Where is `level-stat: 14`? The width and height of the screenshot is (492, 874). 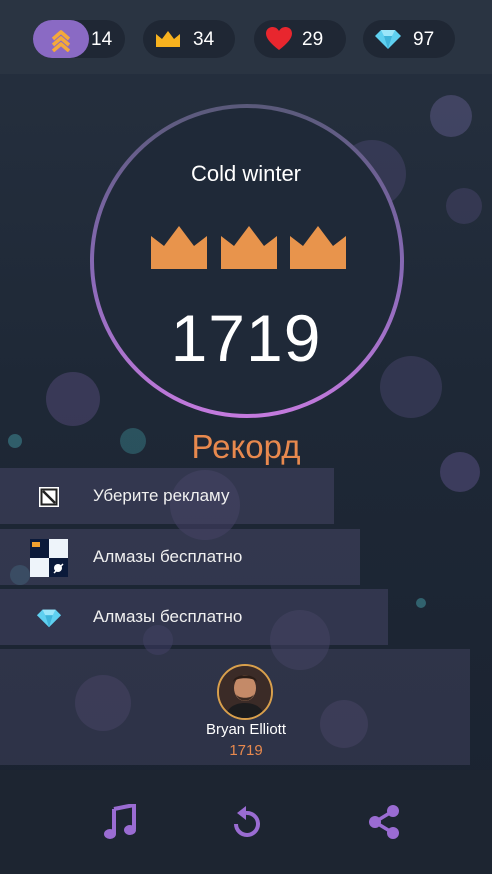
level-stat: 14 is located at coordinates (79, 39).